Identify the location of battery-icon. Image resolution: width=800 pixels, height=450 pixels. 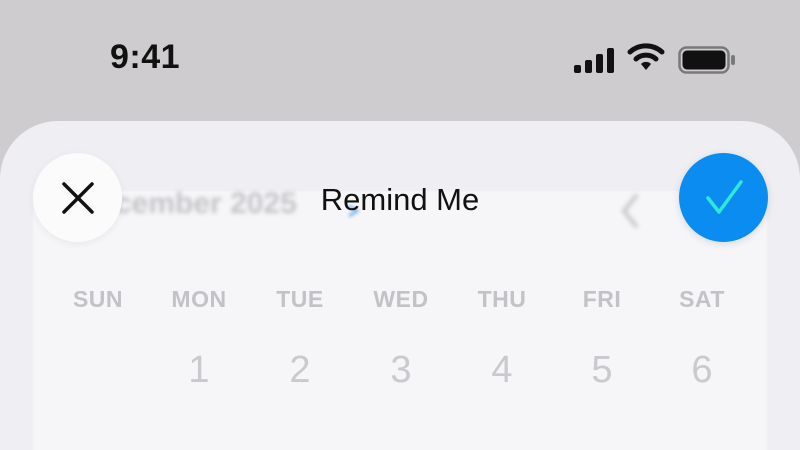
(706, 60).